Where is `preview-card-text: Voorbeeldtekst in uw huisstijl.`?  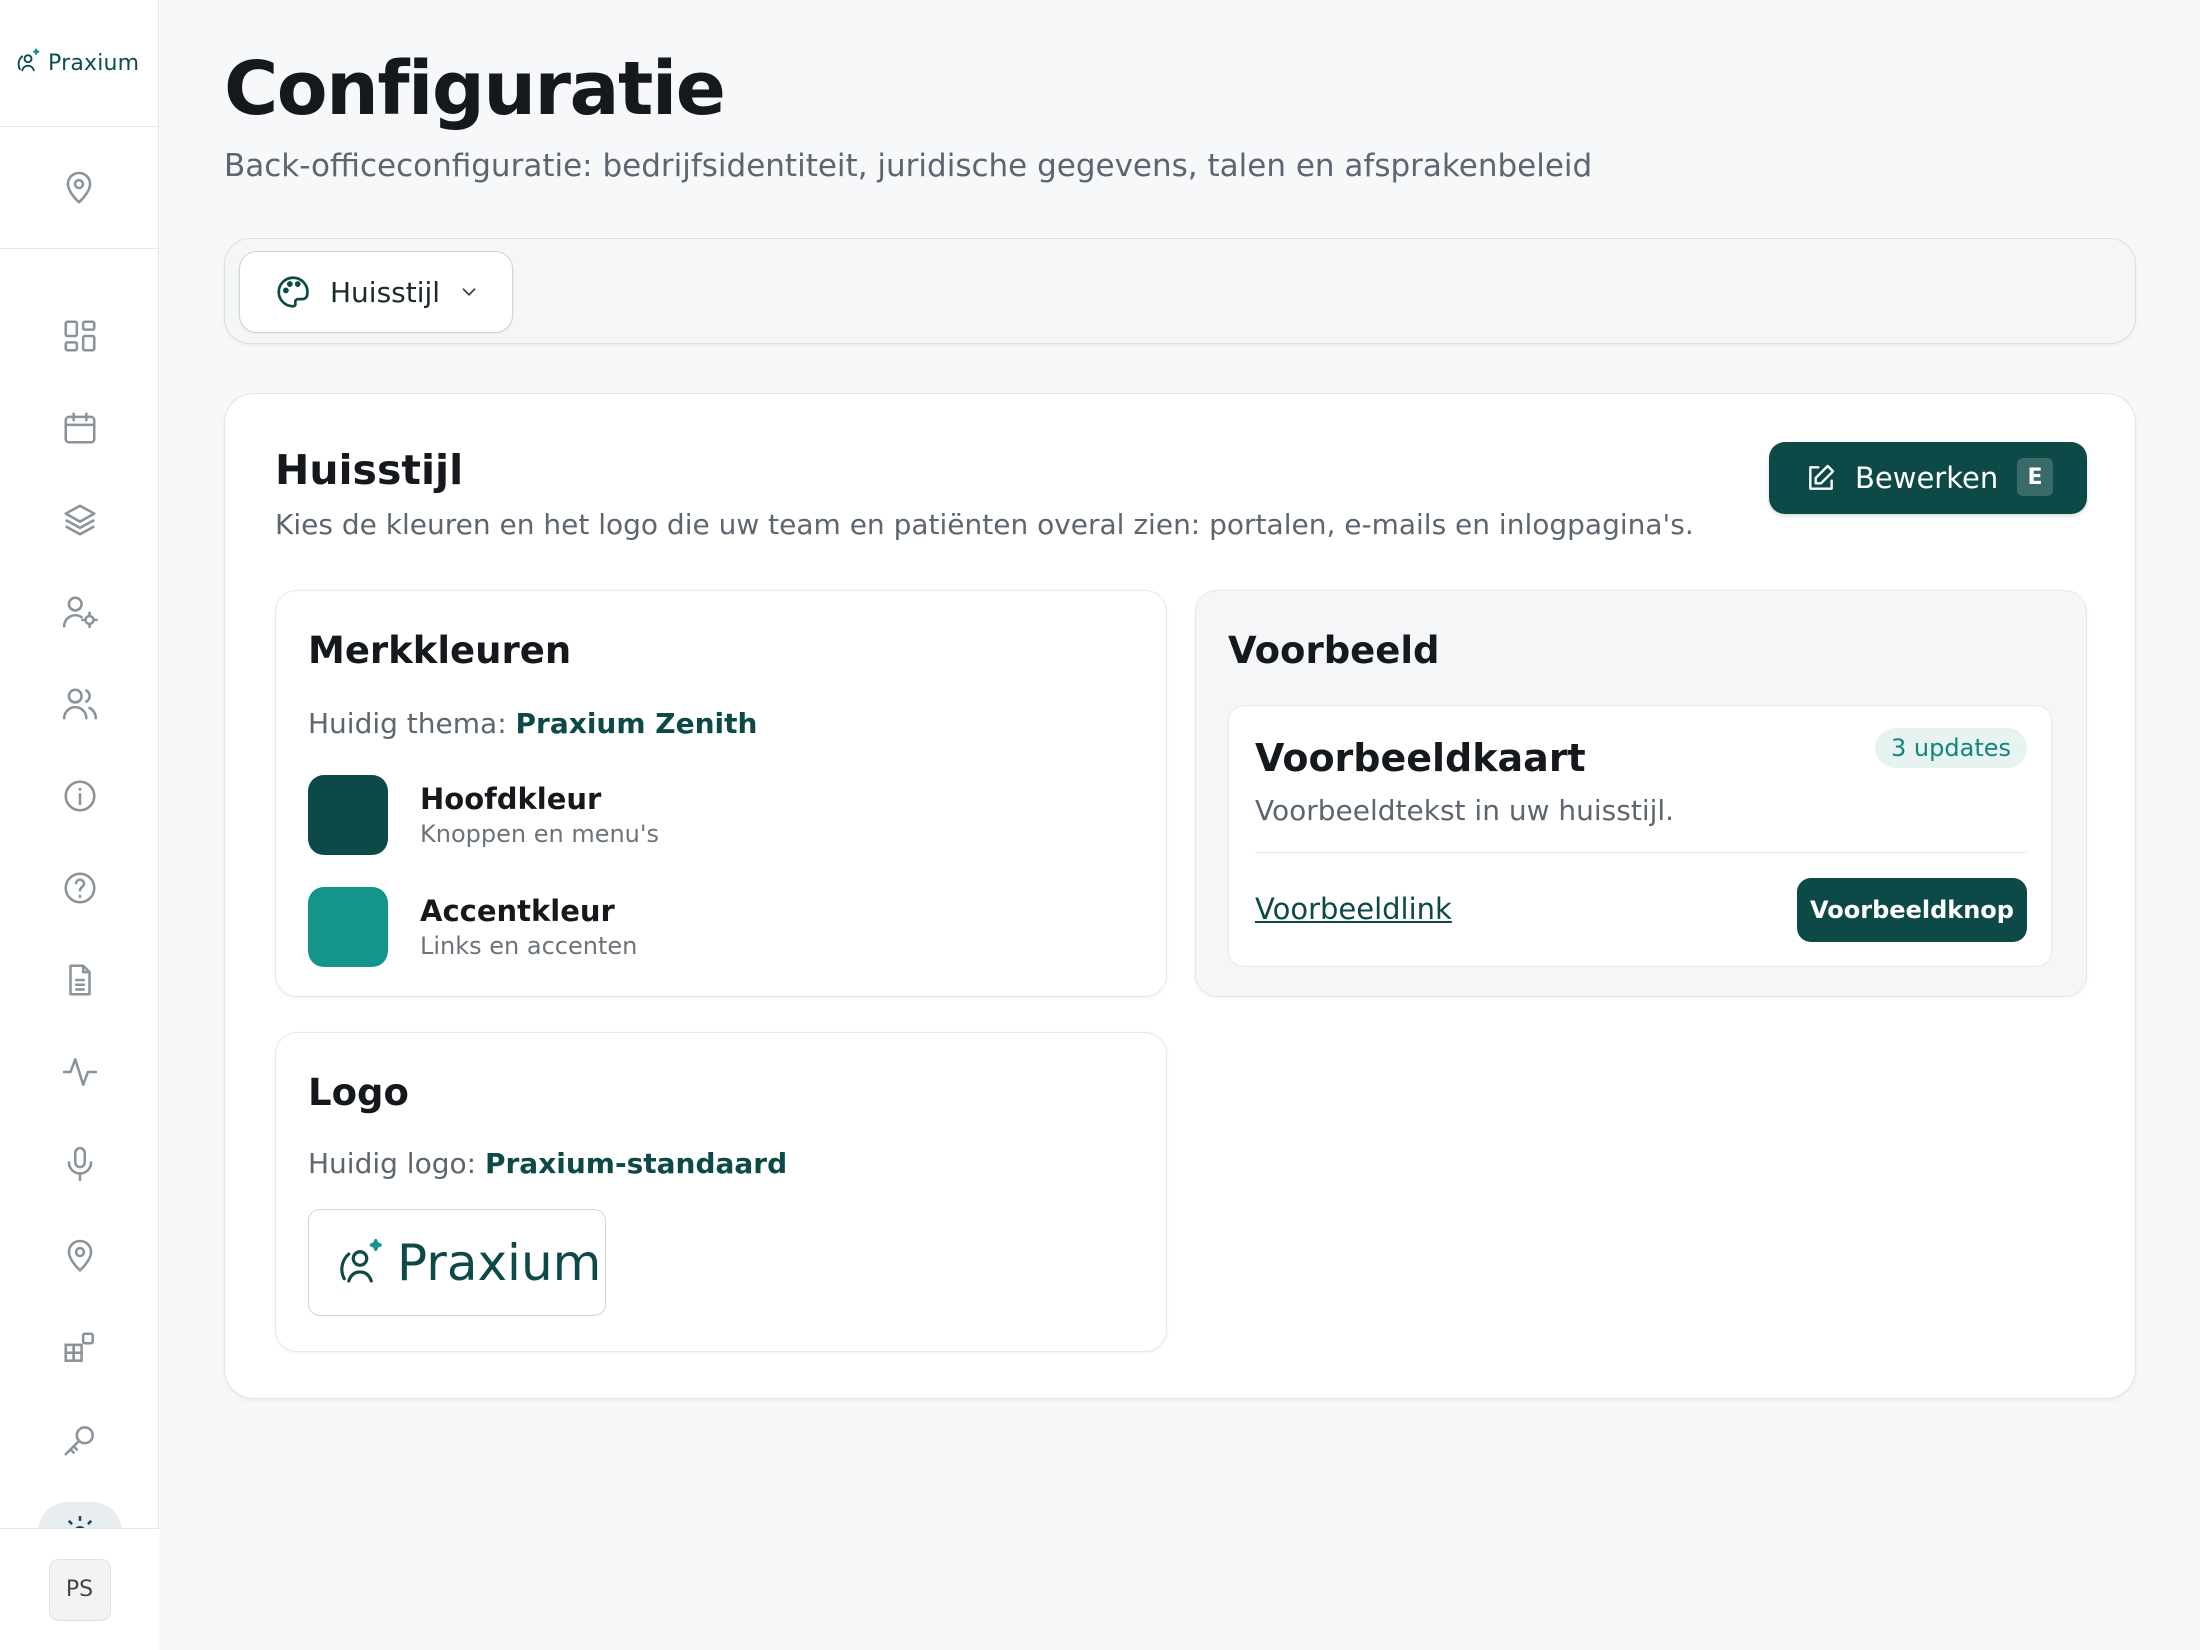 preview-card-text: Voorbeeldtekst in uw huisstijl. is located at coordinates (1465, 810).